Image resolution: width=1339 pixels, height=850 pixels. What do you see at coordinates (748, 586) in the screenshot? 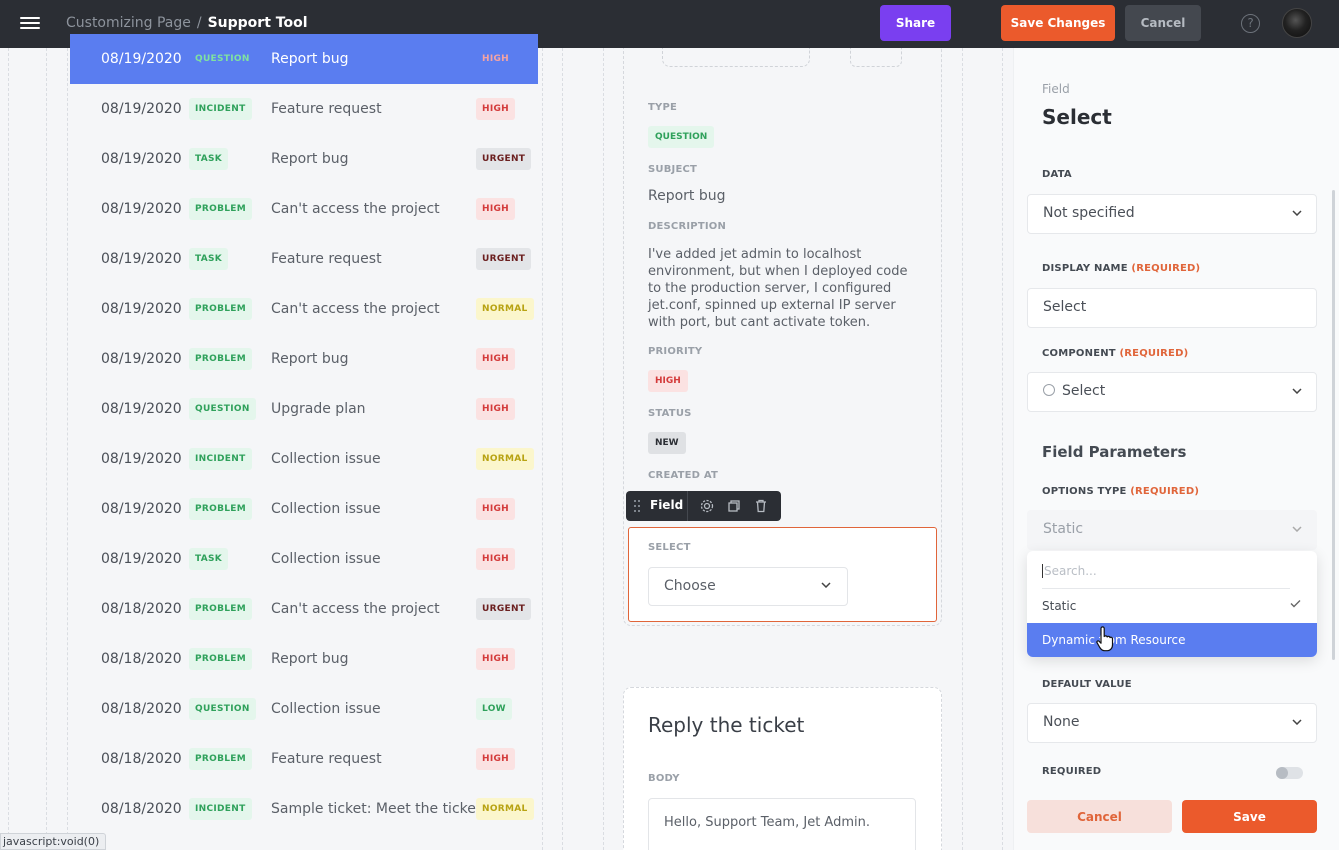
I see `choose-dropdown: Choose` at bounding box center [748, 586].